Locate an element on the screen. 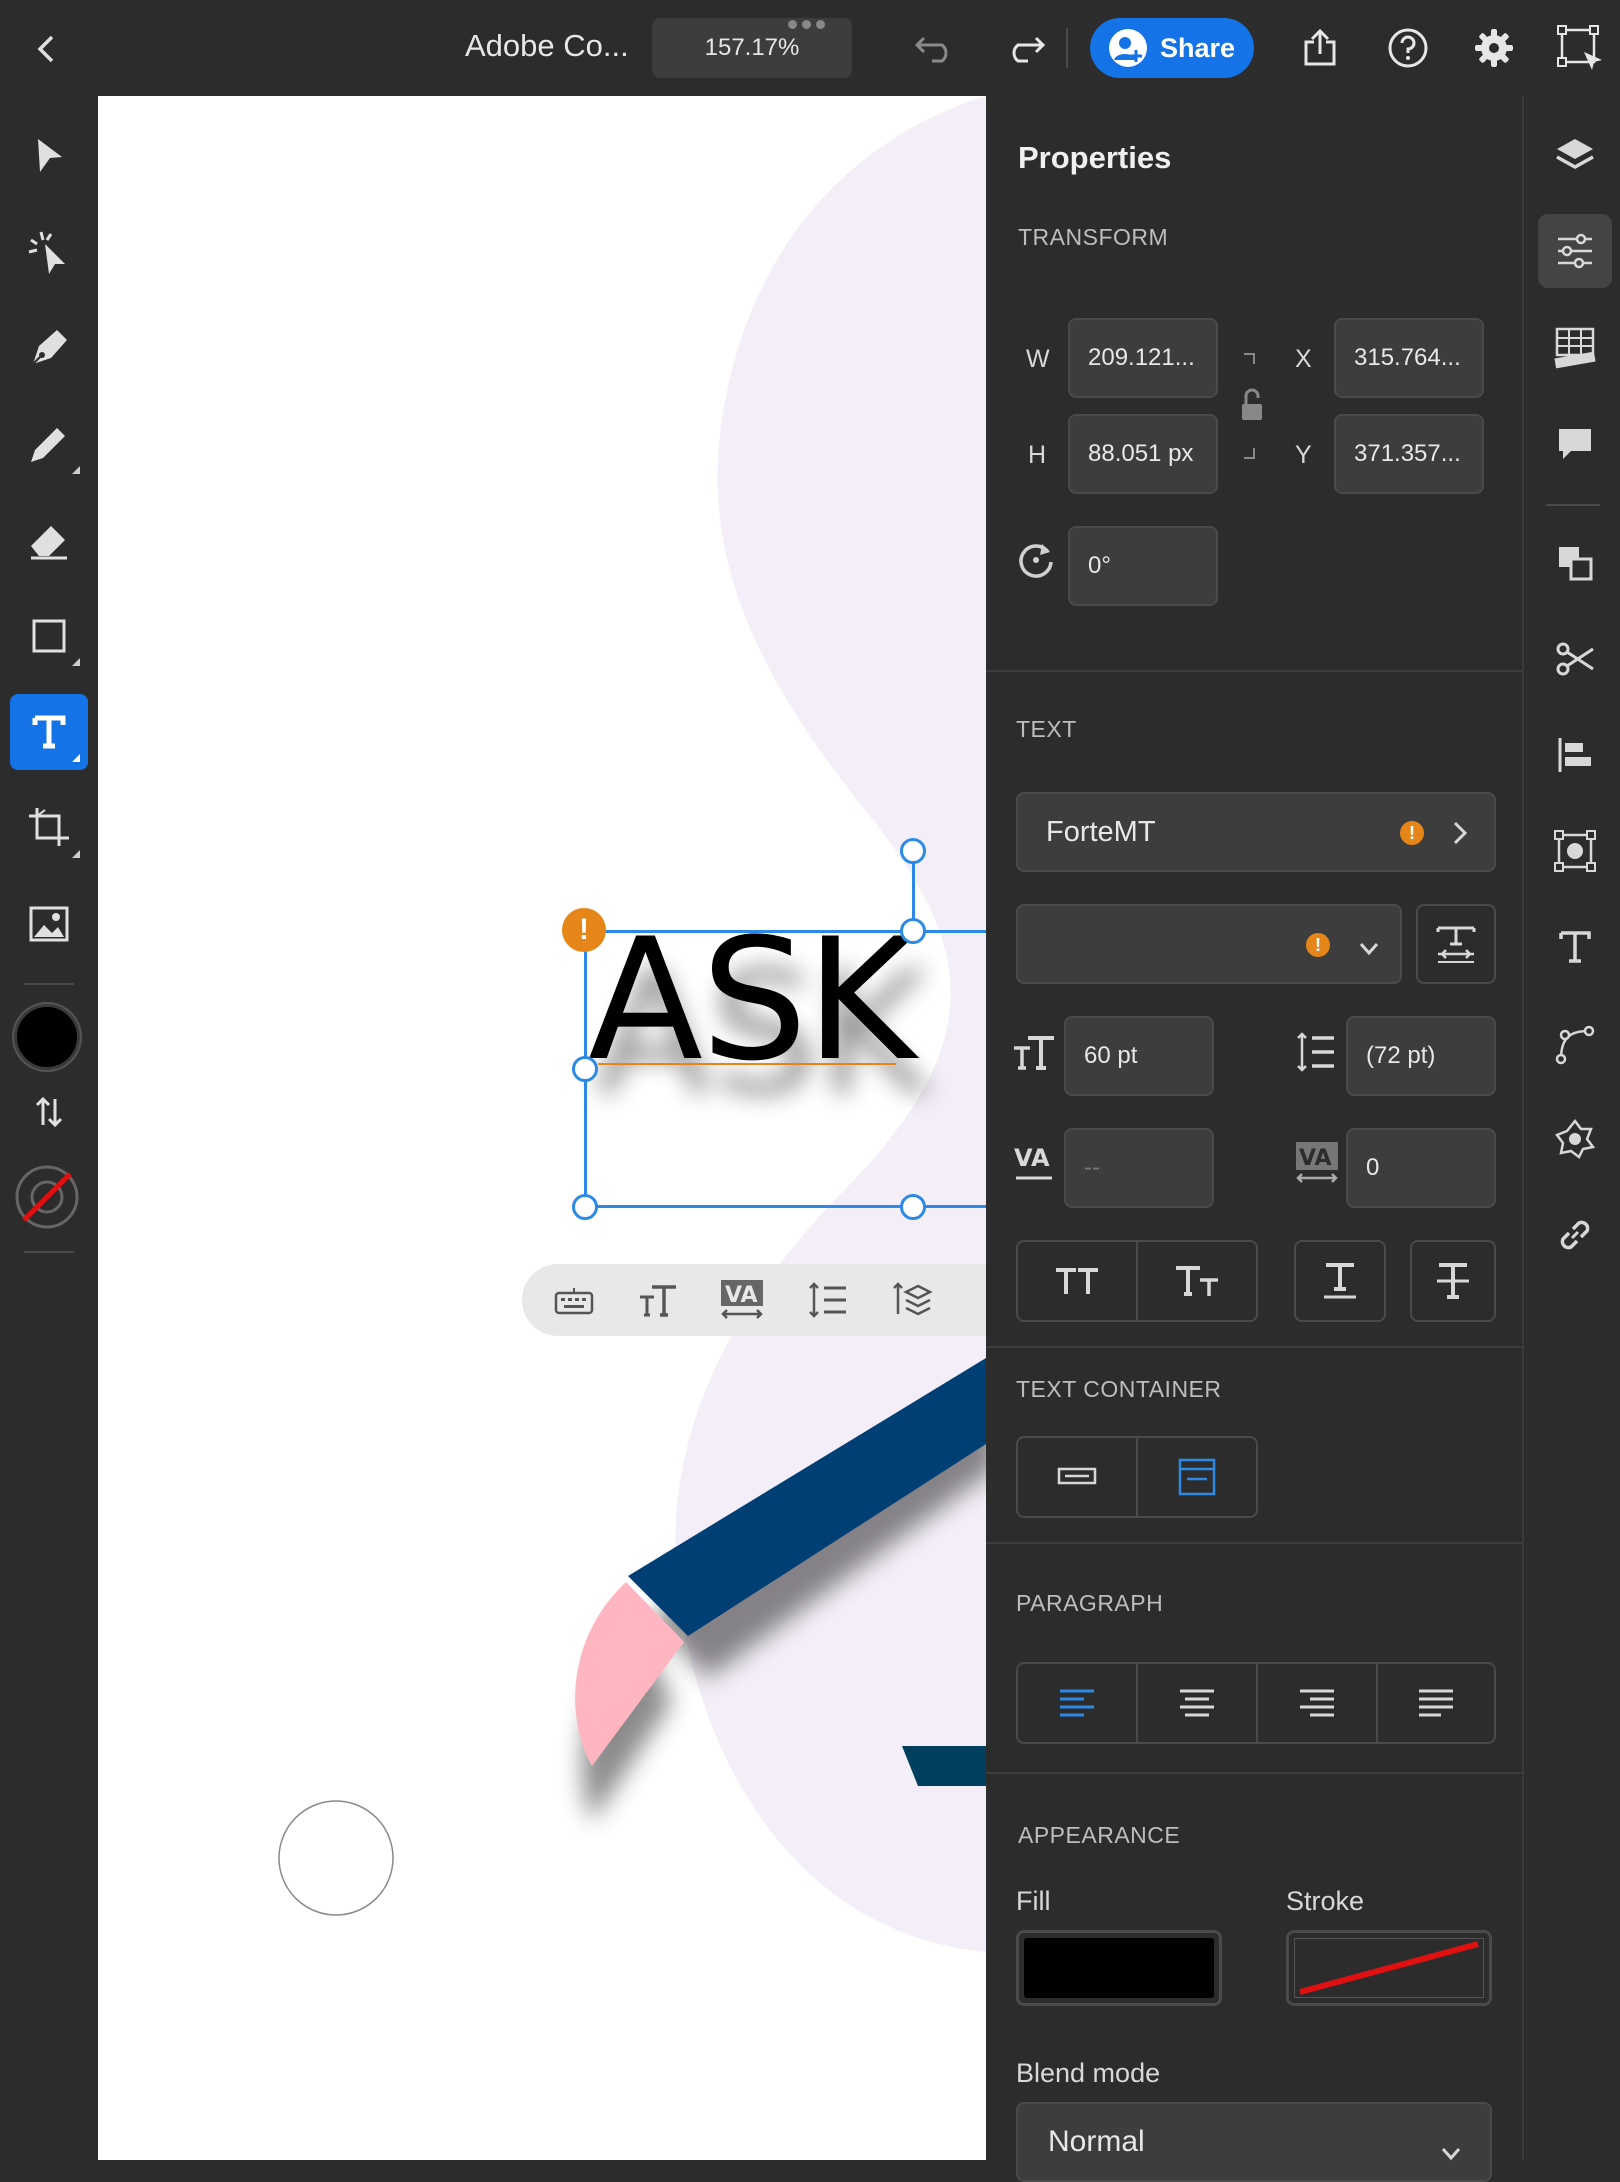 The height and width of the screenshot is (2182, 1620). add-user-icon is located at coordinates (1128, 48).